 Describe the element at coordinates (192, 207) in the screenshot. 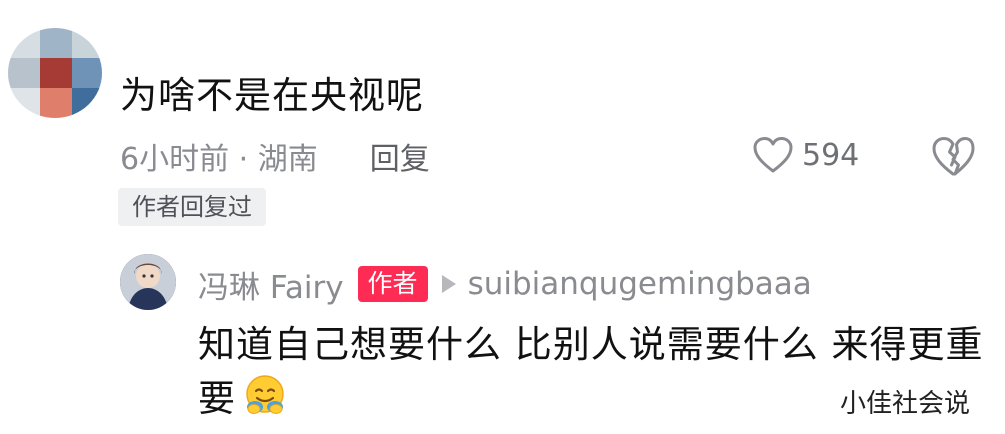

I see `author-replied-tag: 作者回复过` at that location.